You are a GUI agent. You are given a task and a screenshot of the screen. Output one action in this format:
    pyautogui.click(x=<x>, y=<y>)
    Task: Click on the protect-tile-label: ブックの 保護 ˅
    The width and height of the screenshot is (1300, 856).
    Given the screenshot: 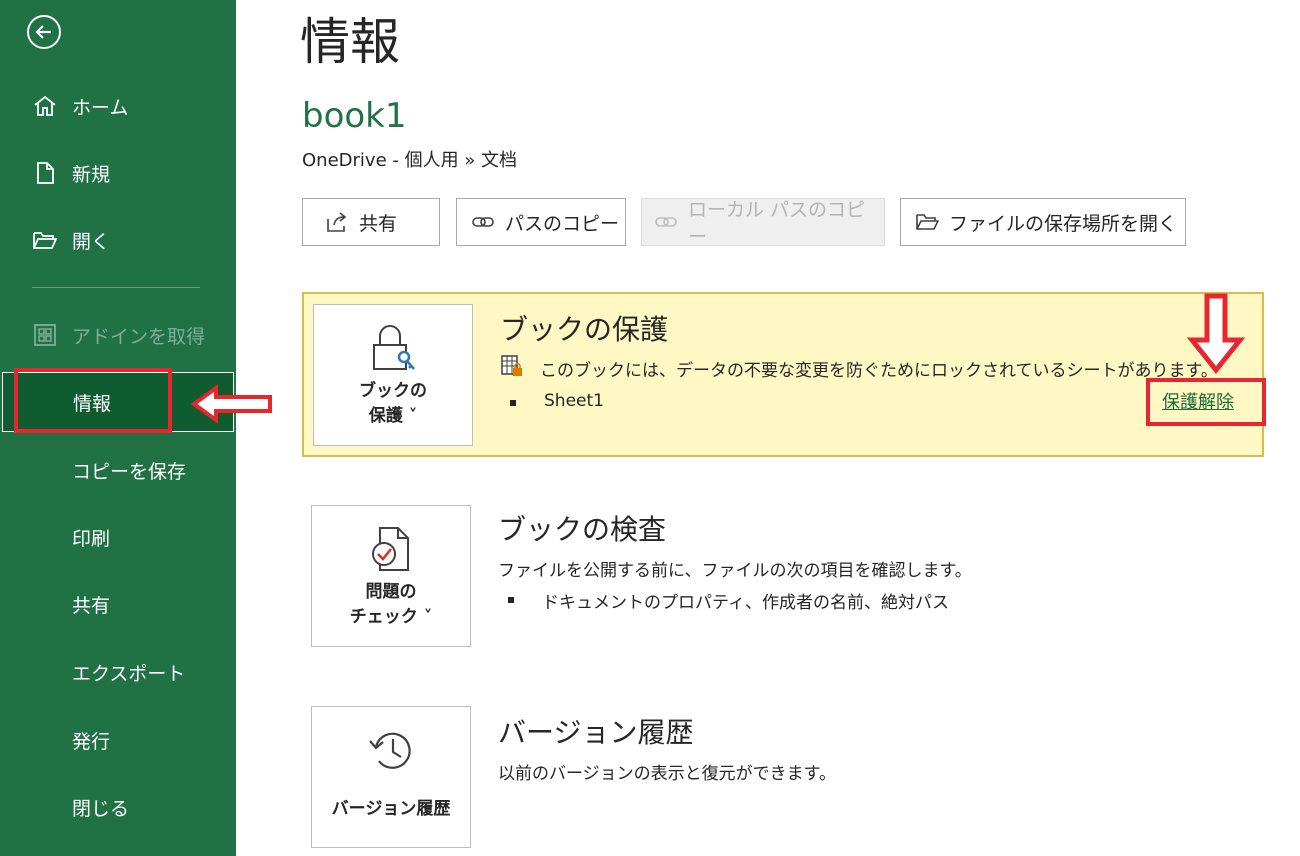 What is the action you would take?
    pyautogui.click(x=393, y=403)
    